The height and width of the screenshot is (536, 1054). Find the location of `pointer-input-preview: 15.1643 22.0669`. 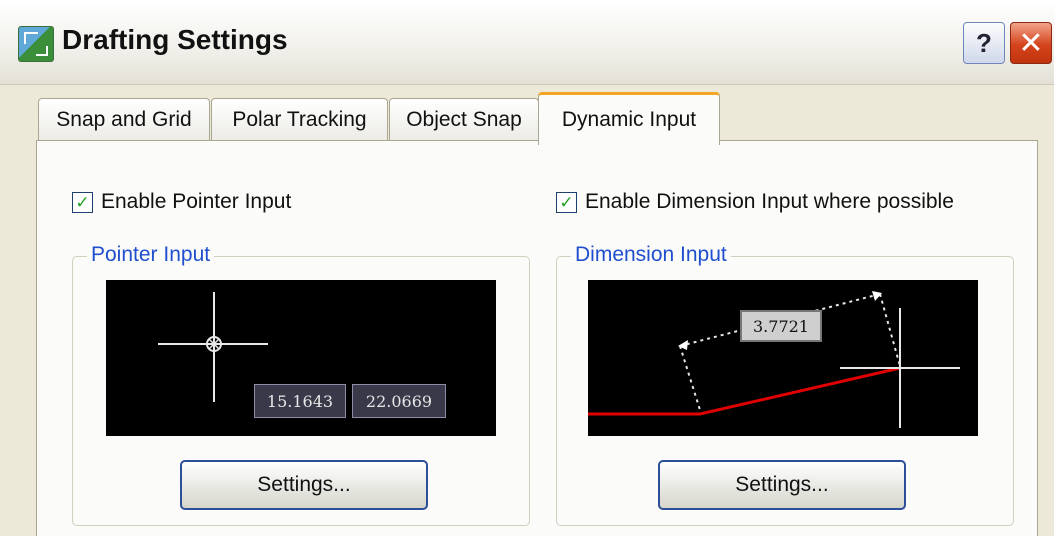

pointer-input-preview: 15.1643 22.0669 is located at coordinates (301, 358).